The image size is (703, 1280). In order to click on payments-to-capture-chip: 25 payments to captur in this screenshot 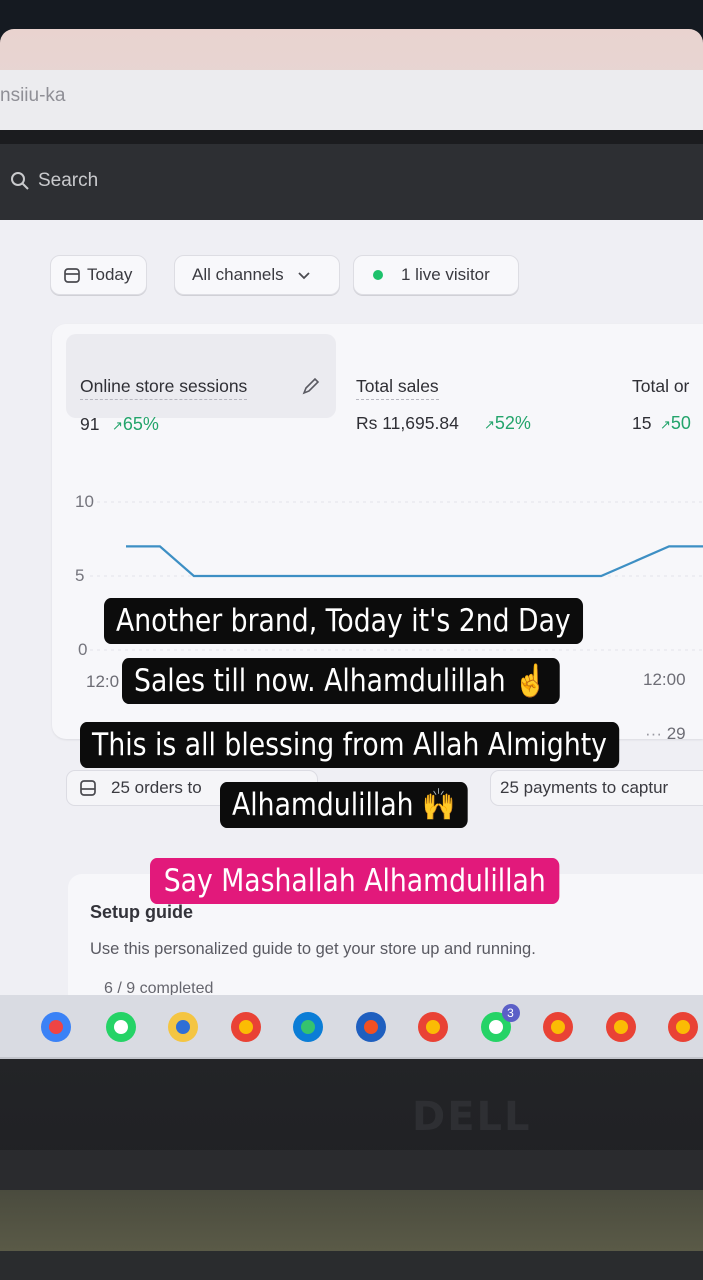, I will do `click(596, 788)`.